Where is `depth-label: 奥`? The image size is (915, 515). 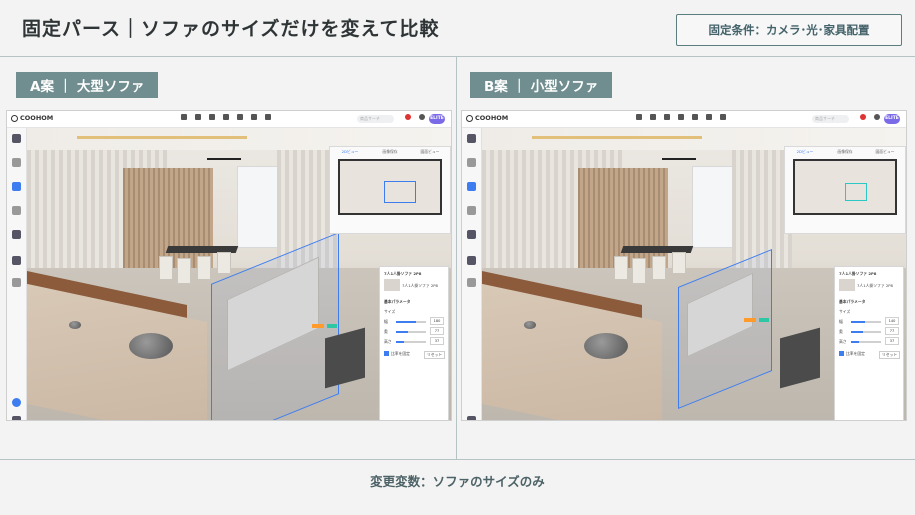
depth-label: 奥 is located at coordinates (386, 331).